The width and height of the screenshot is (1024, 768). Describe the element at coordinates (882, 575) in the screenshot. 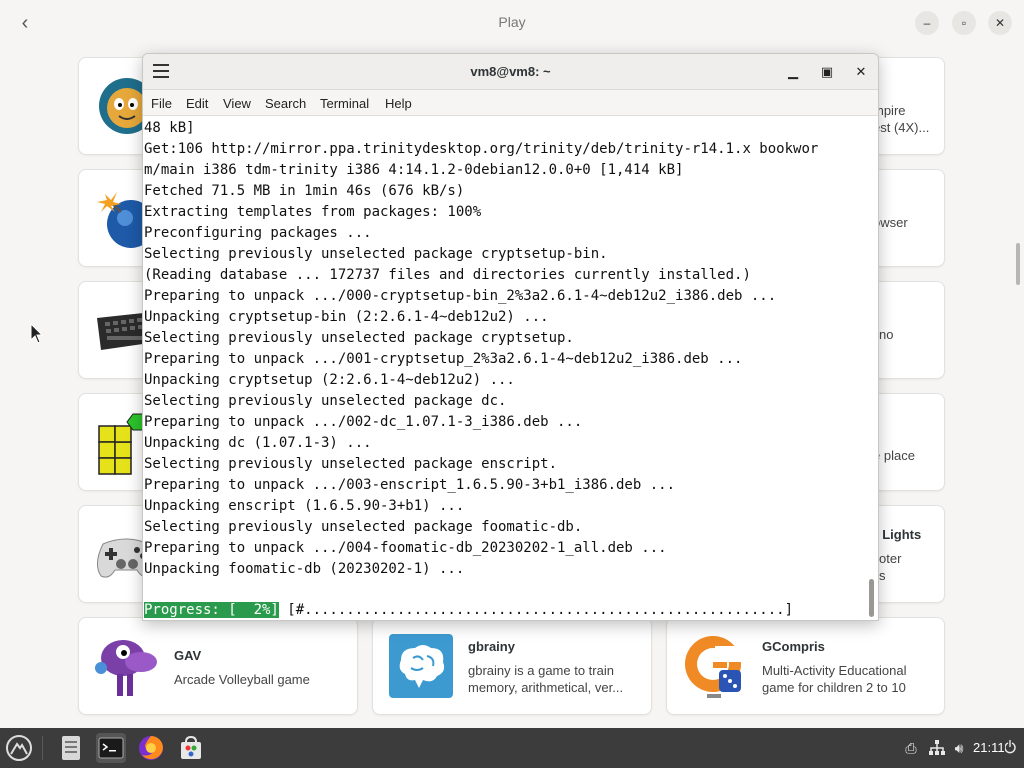

I see `app-description: s` at that location.